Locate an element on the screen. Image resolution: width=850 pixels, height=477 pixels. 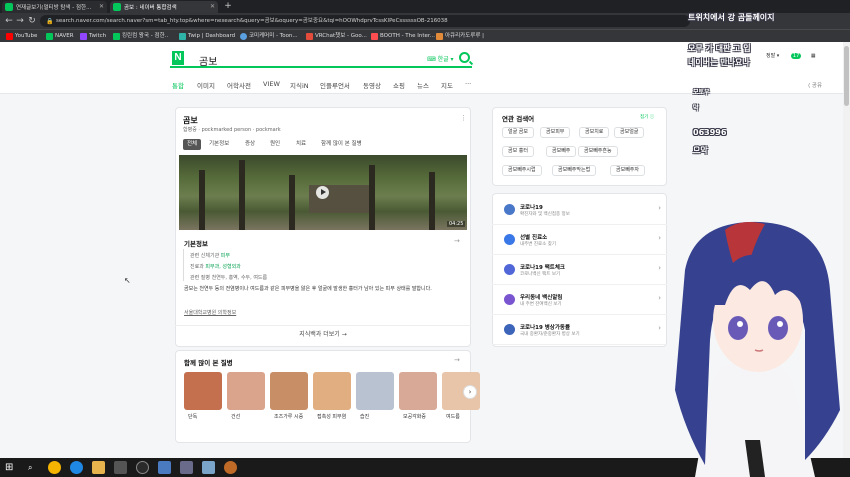
bookmark-youtube: YouTube is located at coordinates (21, 36).